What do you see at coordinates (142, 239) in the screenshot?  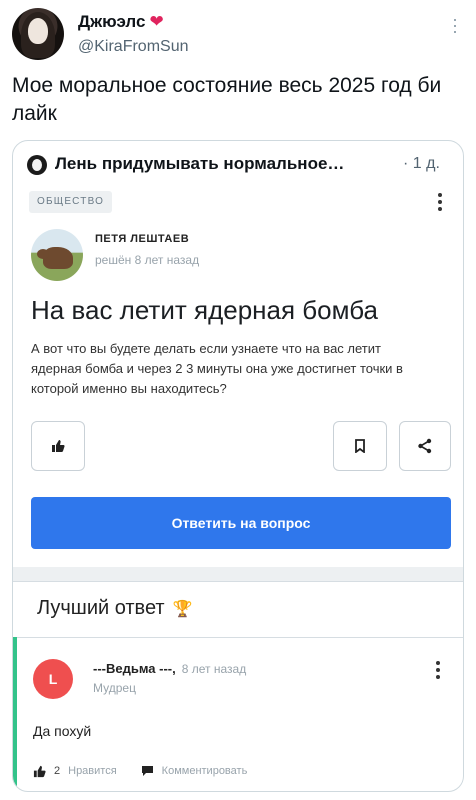 I see `author-name: ПЕТЯ ЛЕШТАЕВ` at bounding box center [142, 239].